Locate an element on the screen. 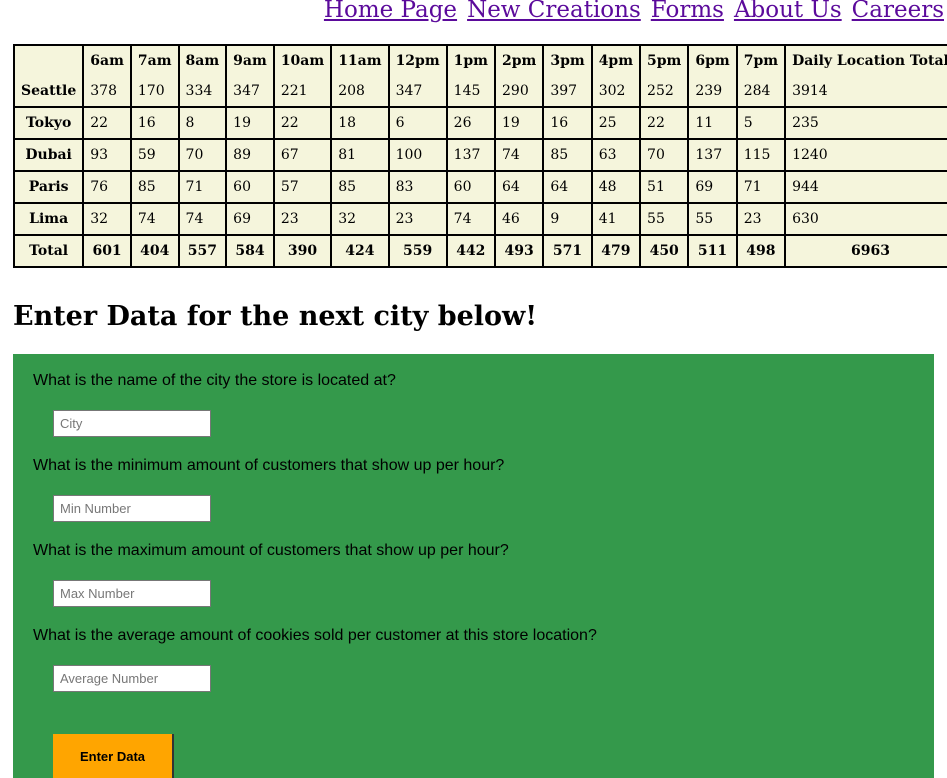 The width and height of the screenshot is (947, 778). table-cell: 302 is located at coordinates (617, 92).